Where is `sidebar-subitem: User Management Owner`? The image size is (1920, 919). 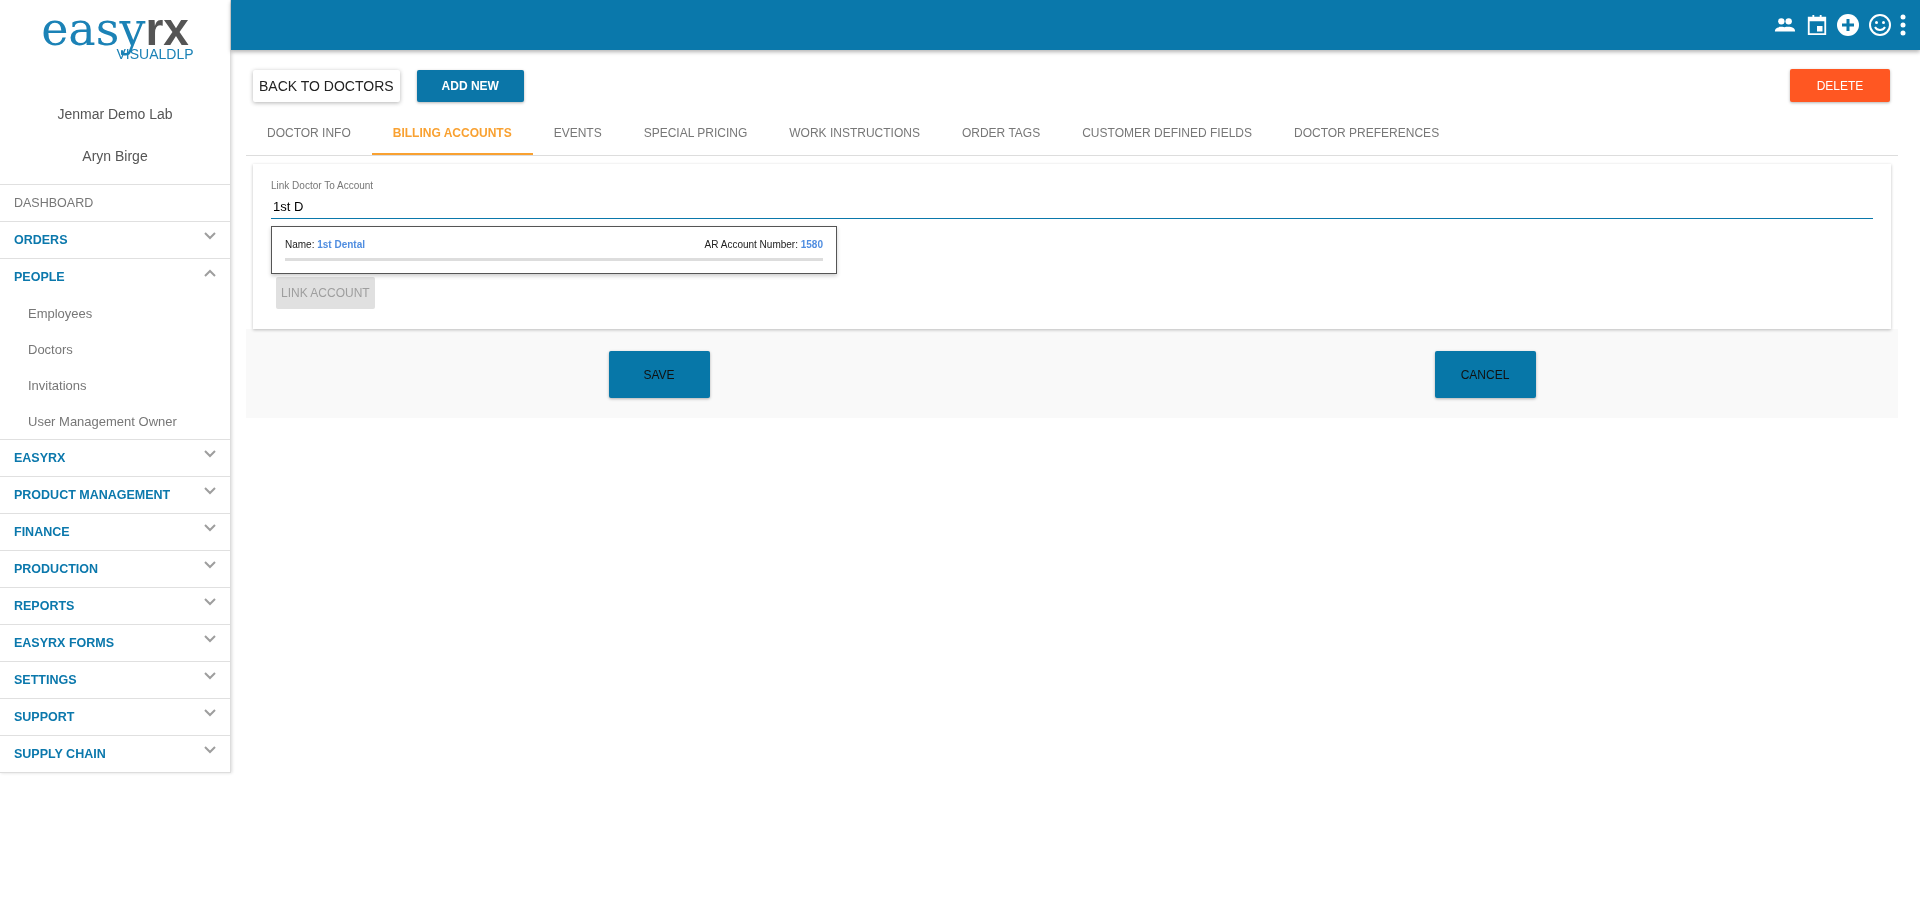
sidebar-subitem: User Management Owner is located at coordinates (115, 421).